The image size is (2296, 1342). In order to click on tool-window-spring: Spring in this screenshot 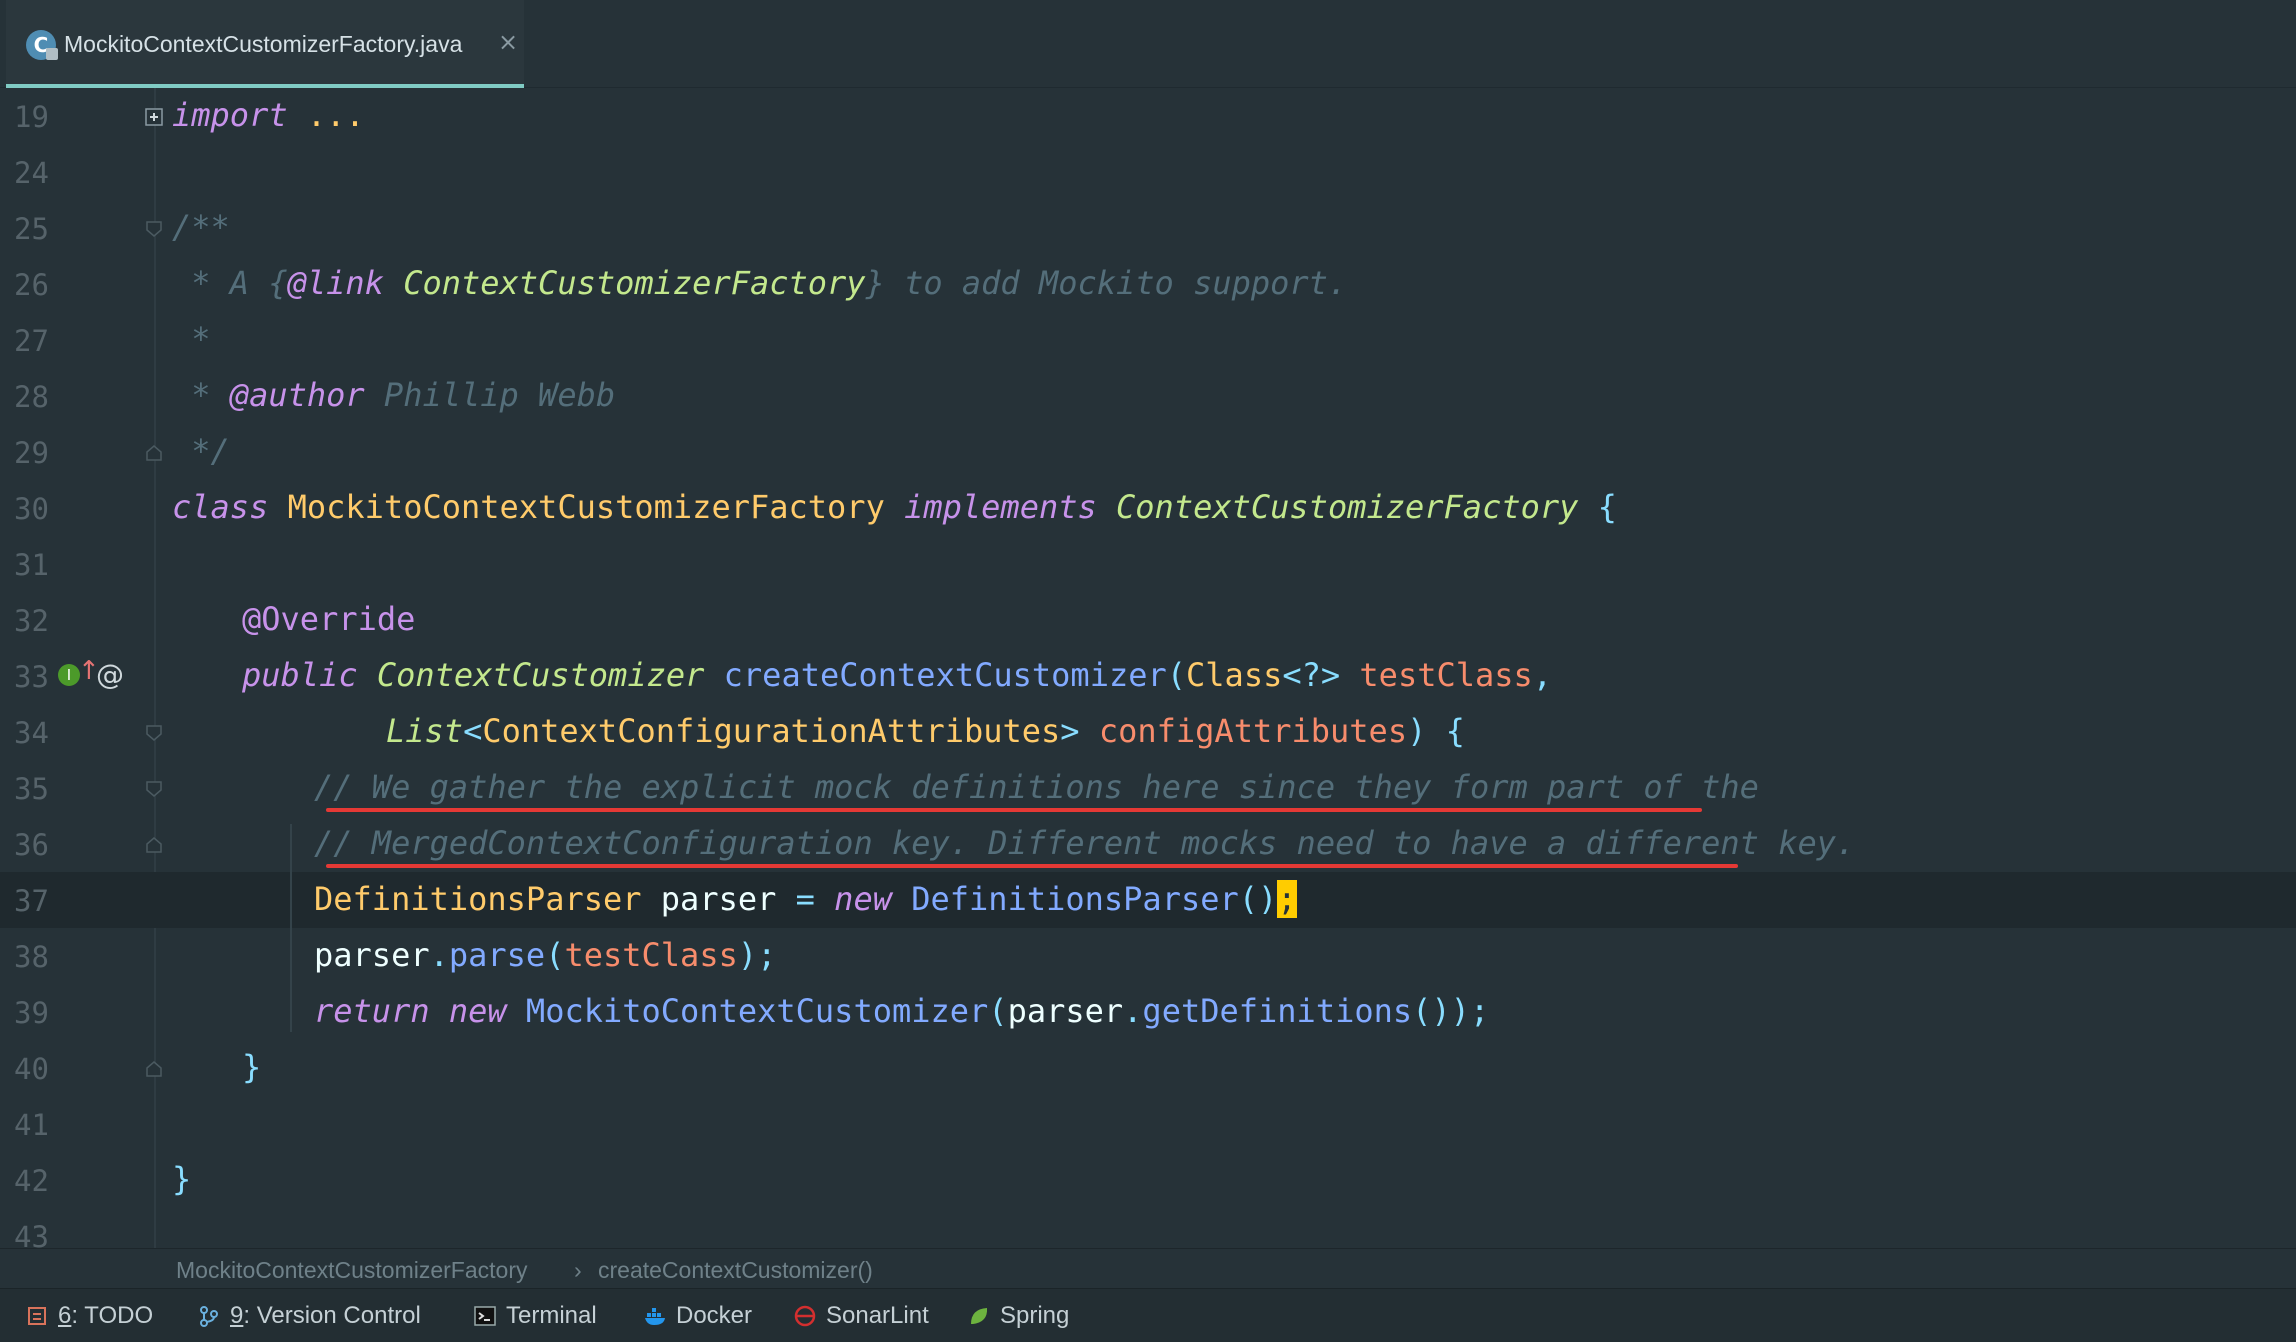, I will do `click(1018, 1316)`.